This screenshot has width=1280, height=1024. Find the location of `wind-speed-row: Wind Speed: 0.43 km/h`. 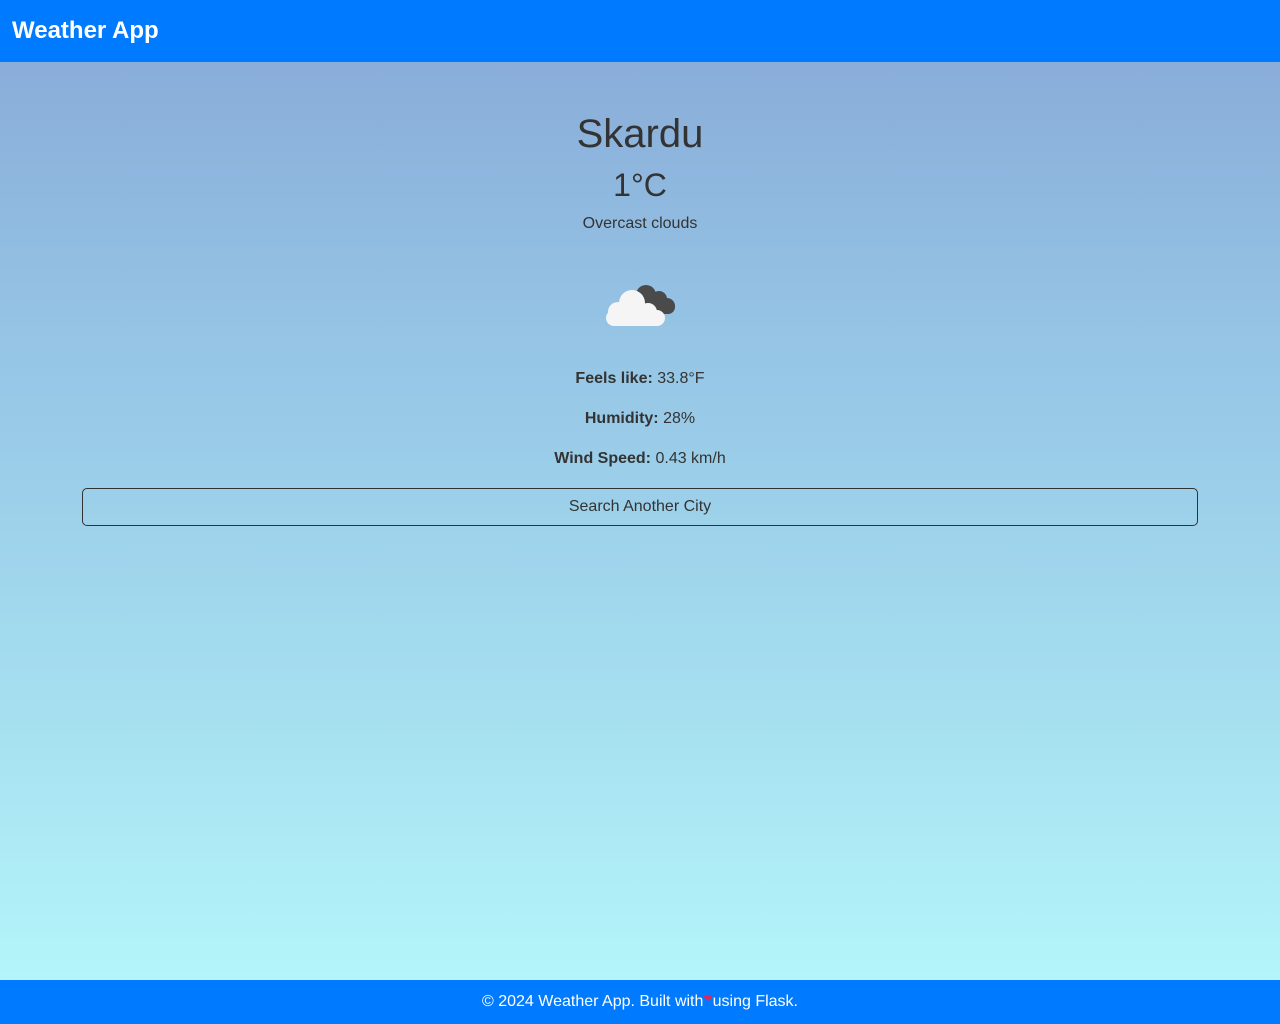

wind-speed-row: Wind Speed: 0.43 km/h is located at coordinates (640, 459).